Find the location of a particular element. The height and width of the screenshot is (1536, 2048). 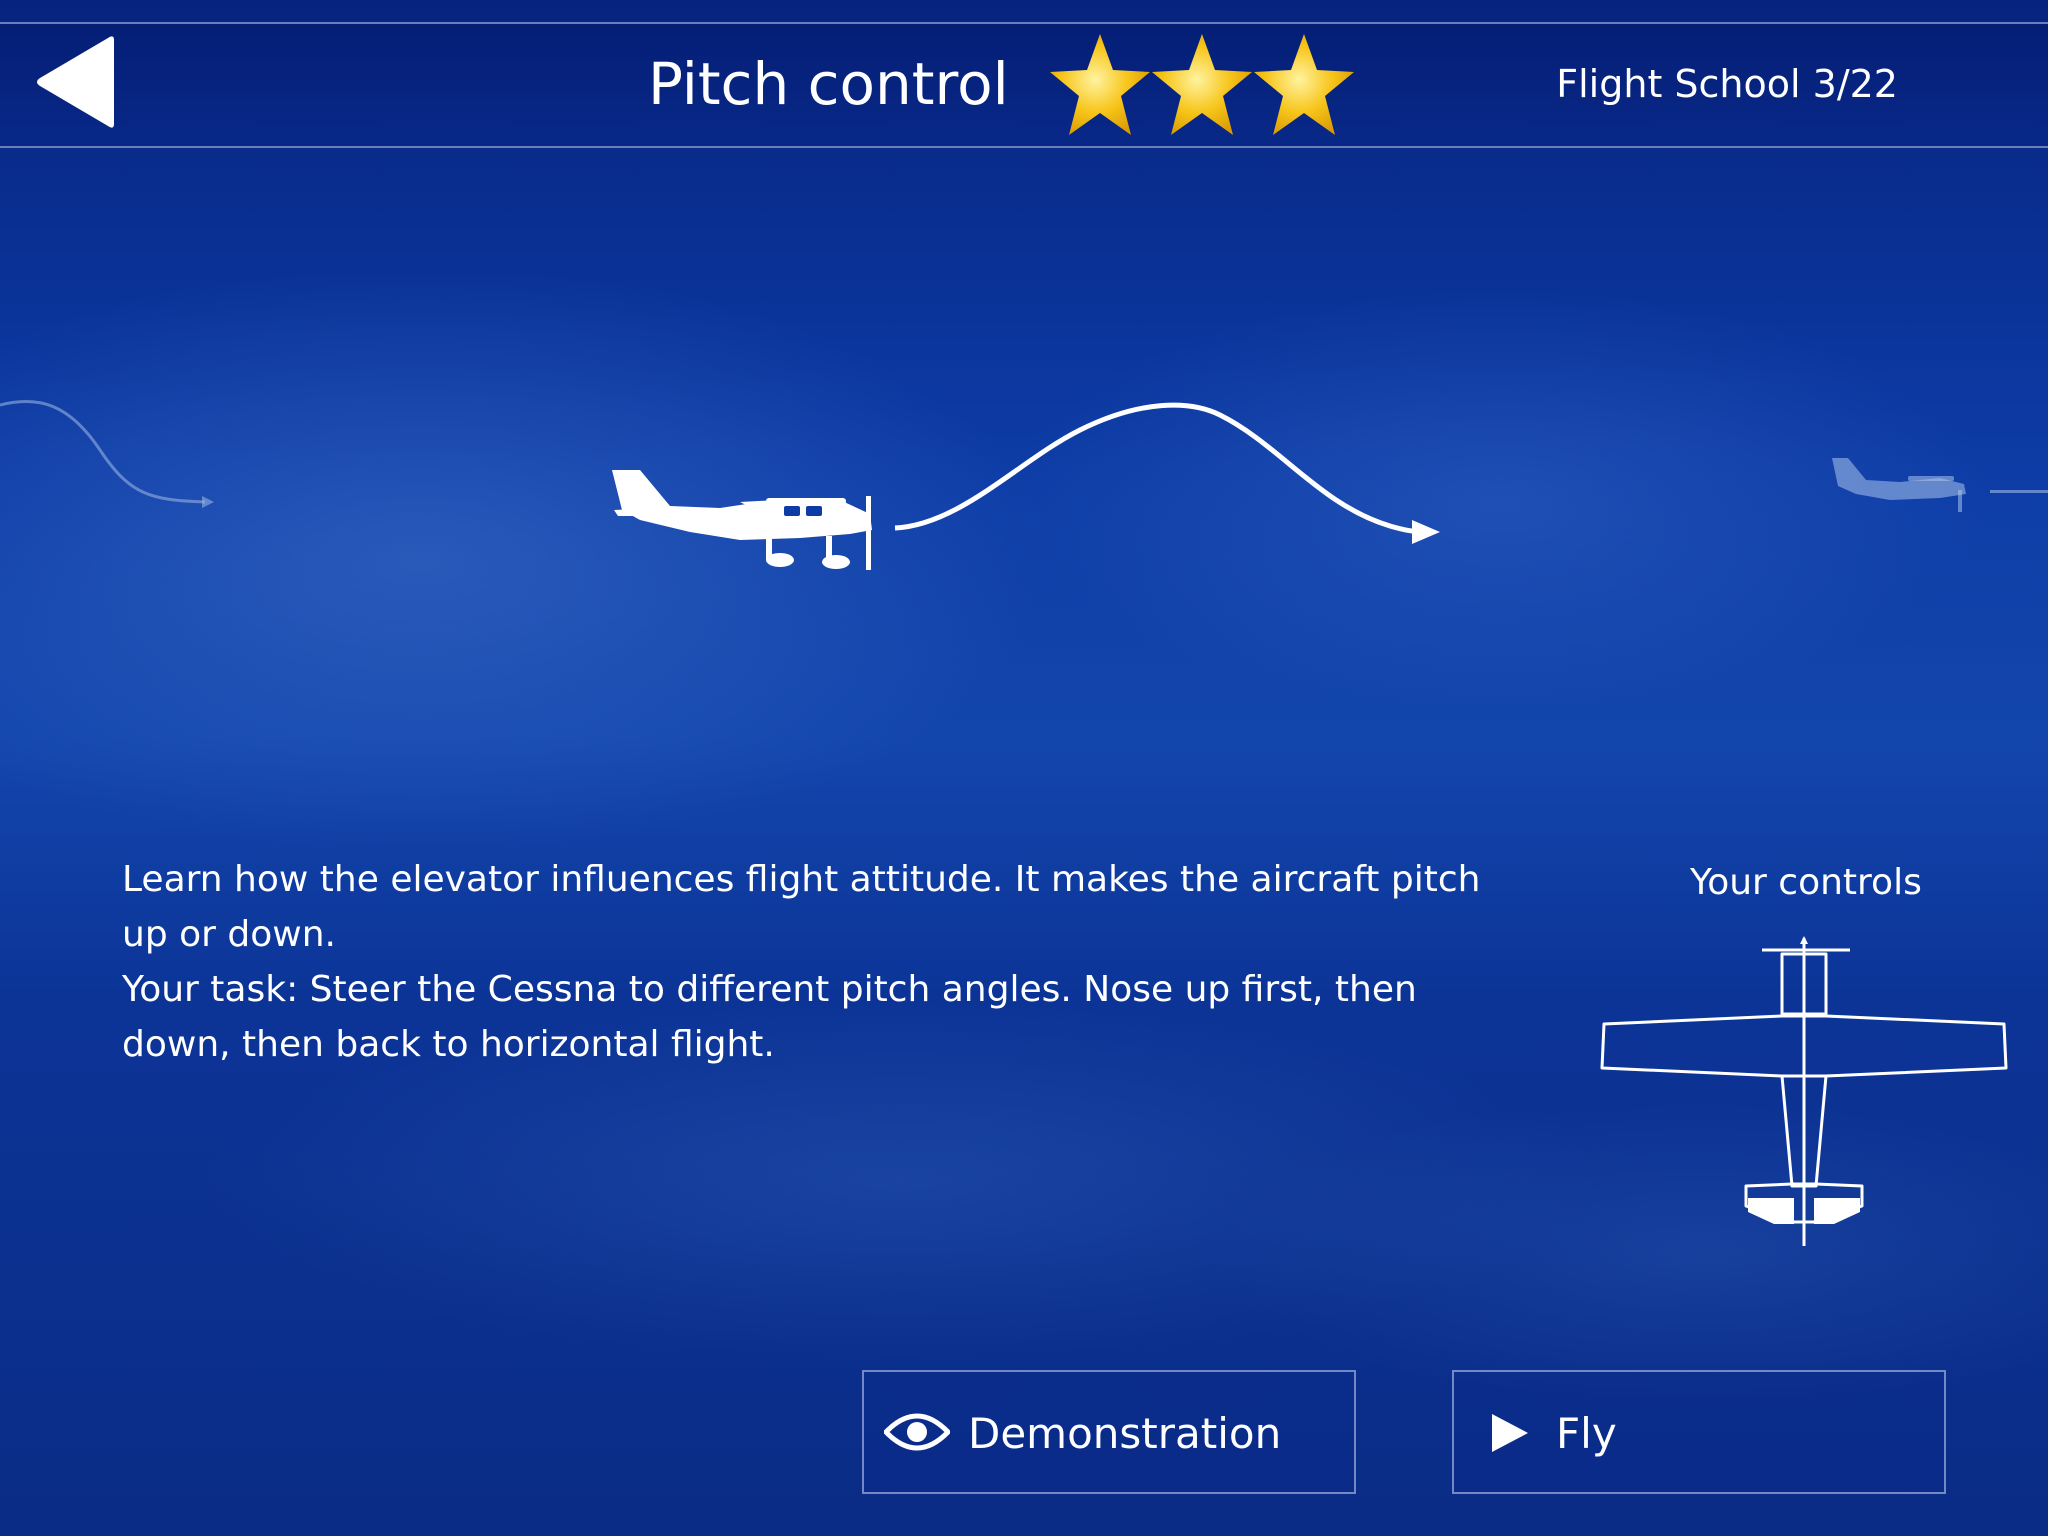

demonstration-button: Demonstration is located at coordinates (1109, 1432).